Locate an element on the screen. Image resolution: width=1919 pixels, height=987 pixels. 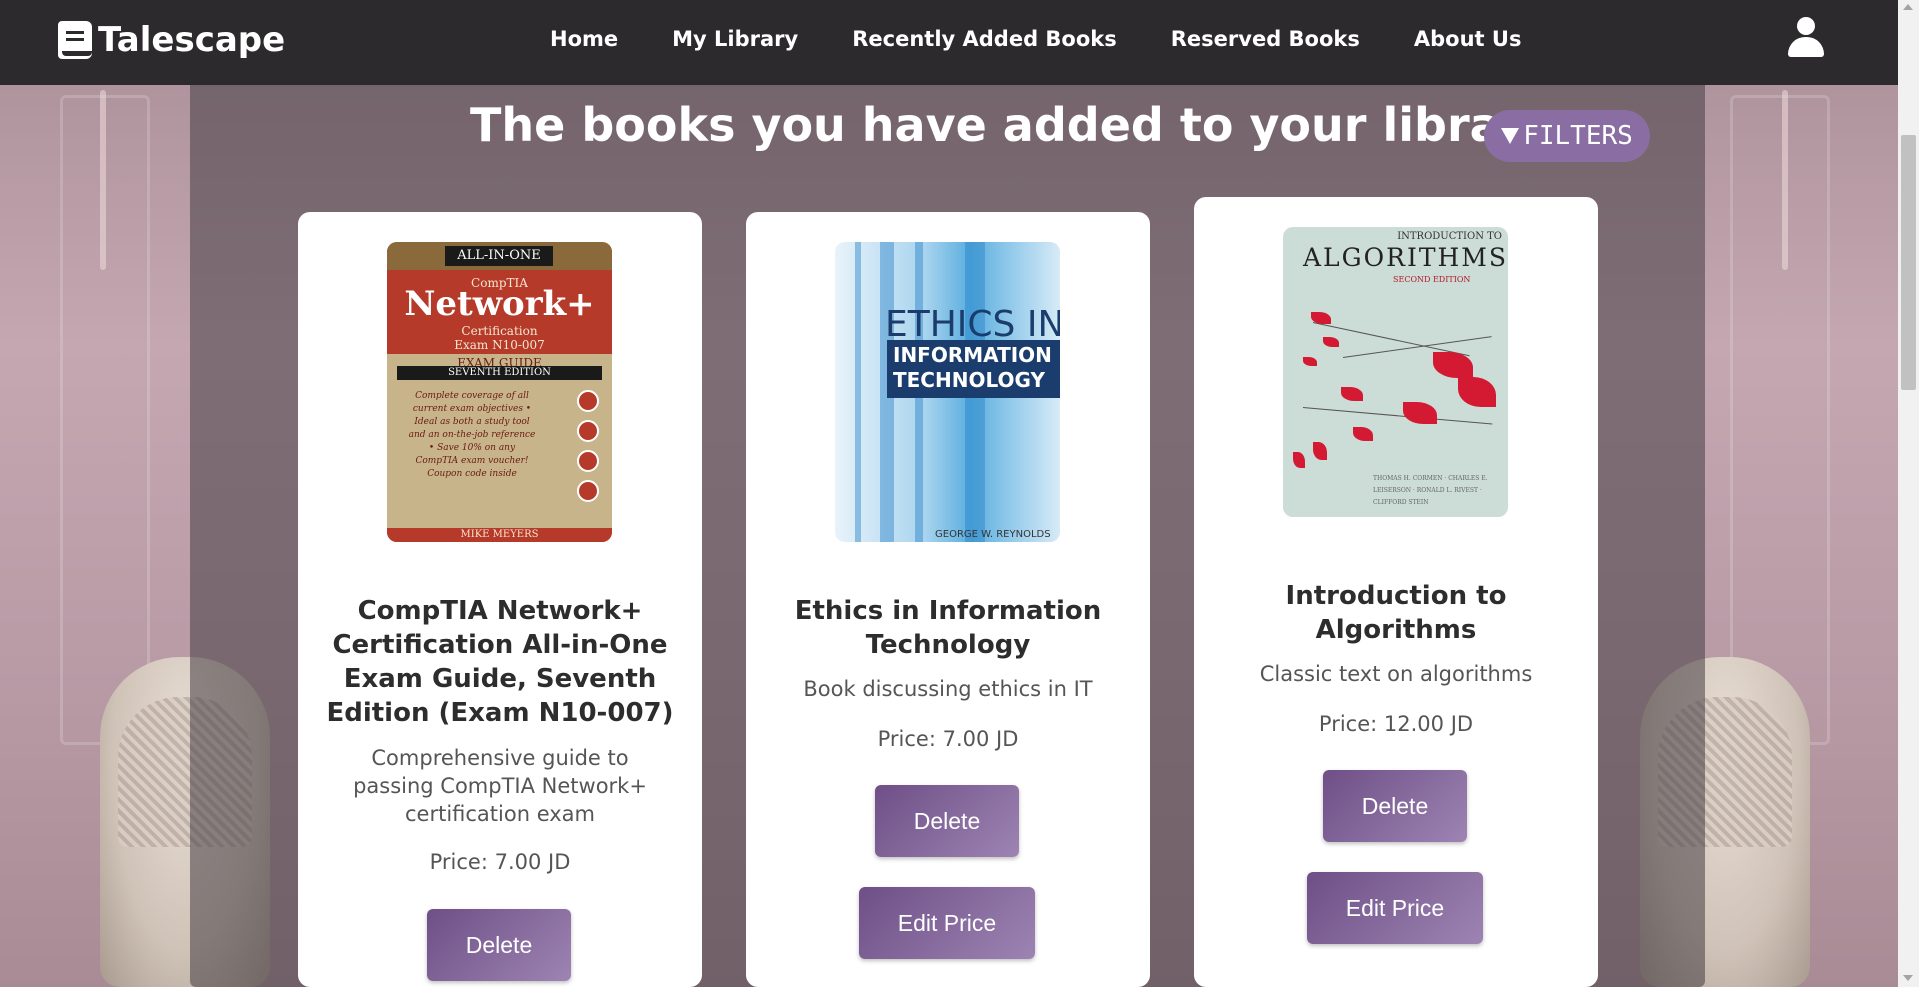
cover-edition: SECOND EDITION is located at coordinates (1432, 279).